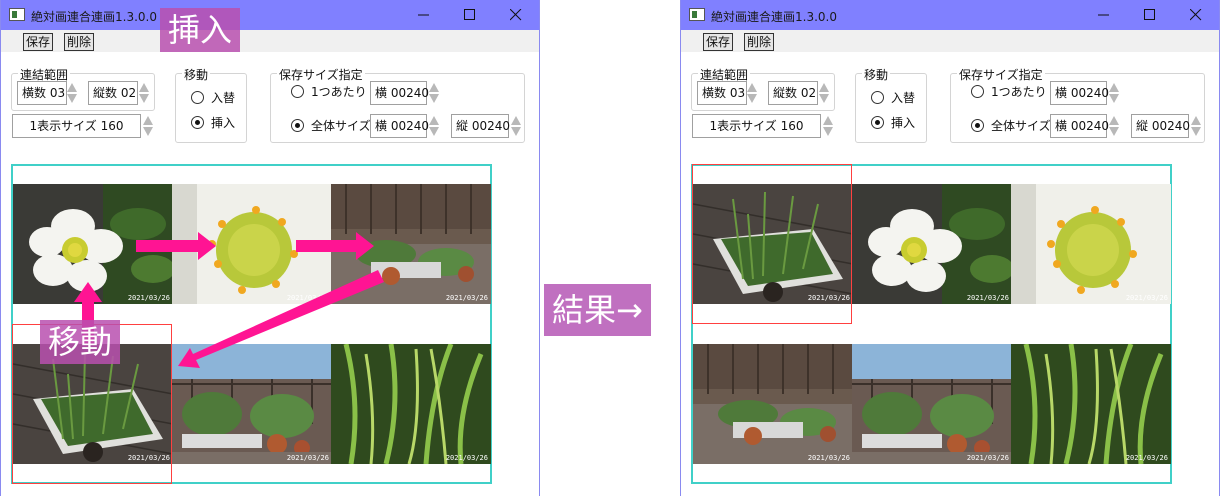 The height and width of the screenshot is (496, 1224). What do you see at coordinates (752, 93) in the screenshot?
I see `horizontal-count-stepper` at bounding box center [752, 93].